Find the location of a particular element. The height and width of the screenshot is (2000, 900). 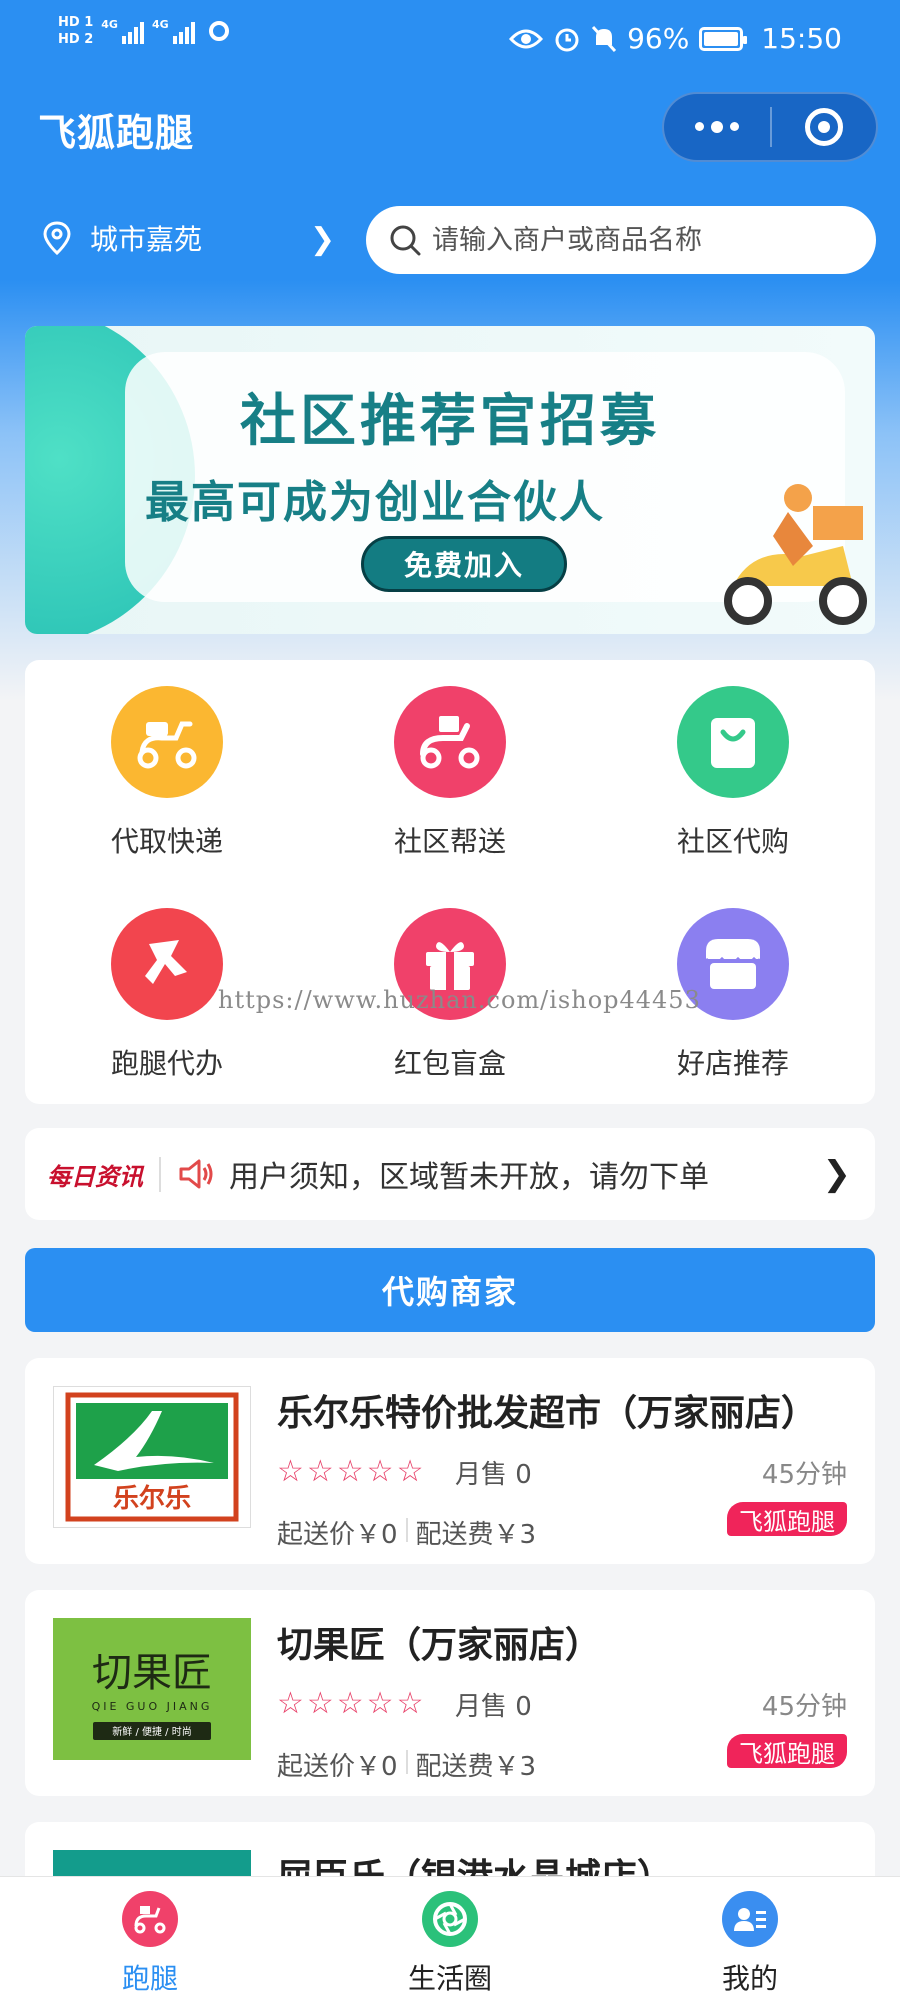

errand-tab-icon is located at coordinates (150, 1919).